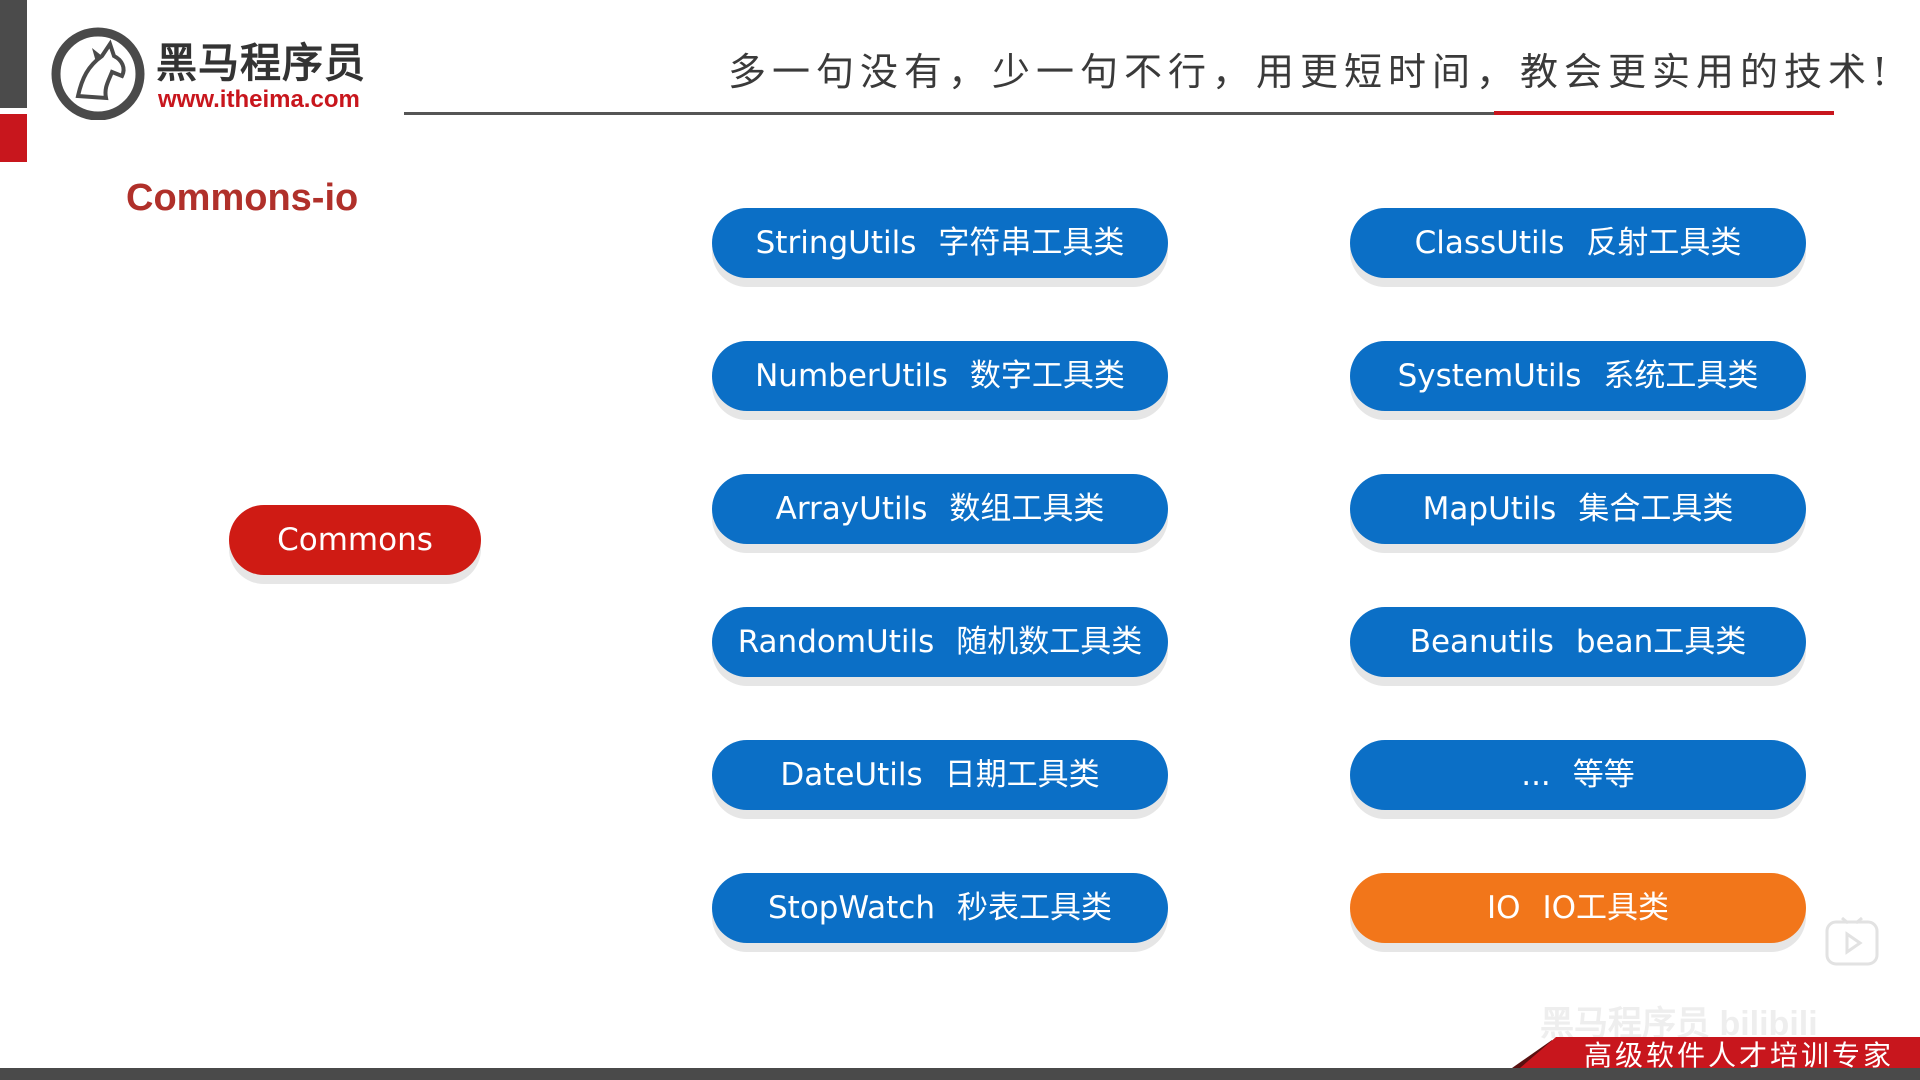 The image size is (1920, 1080). I want to click on util-node-io: IO IO工具类, so click(1578, 908).